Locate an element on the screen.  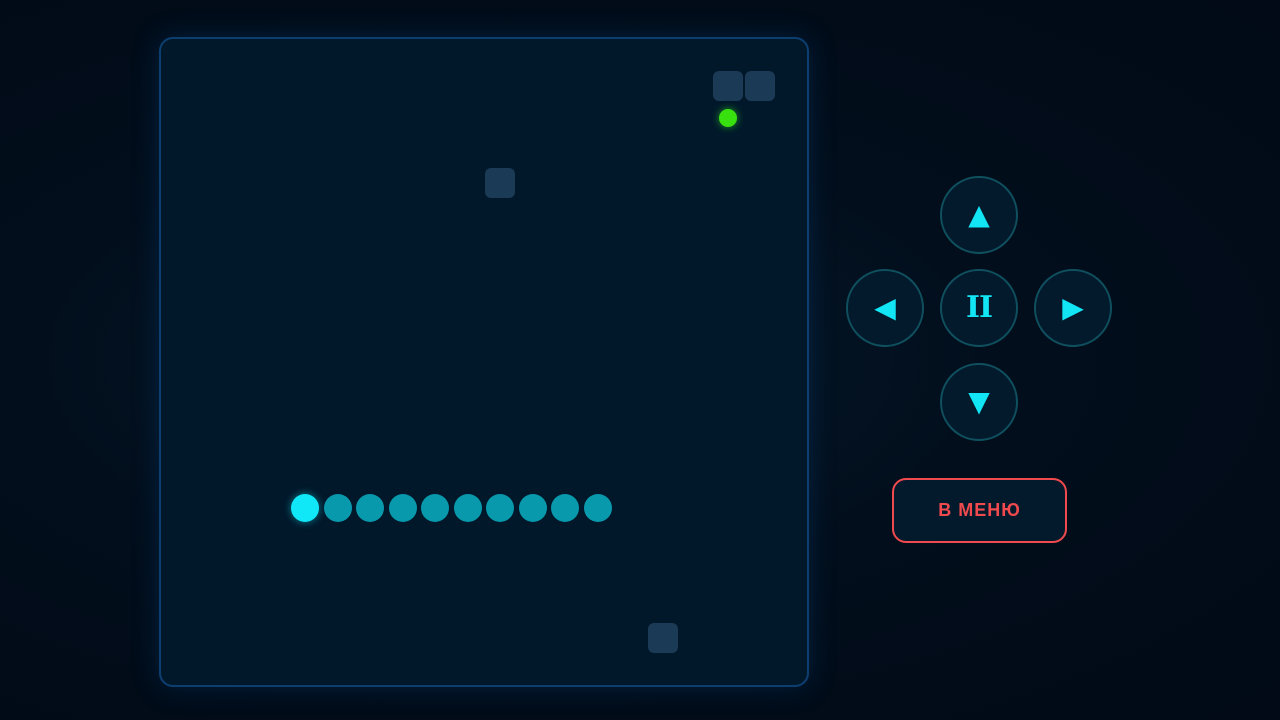
arrow-right-icon: ▶ is located at coordinates (1073, 307).